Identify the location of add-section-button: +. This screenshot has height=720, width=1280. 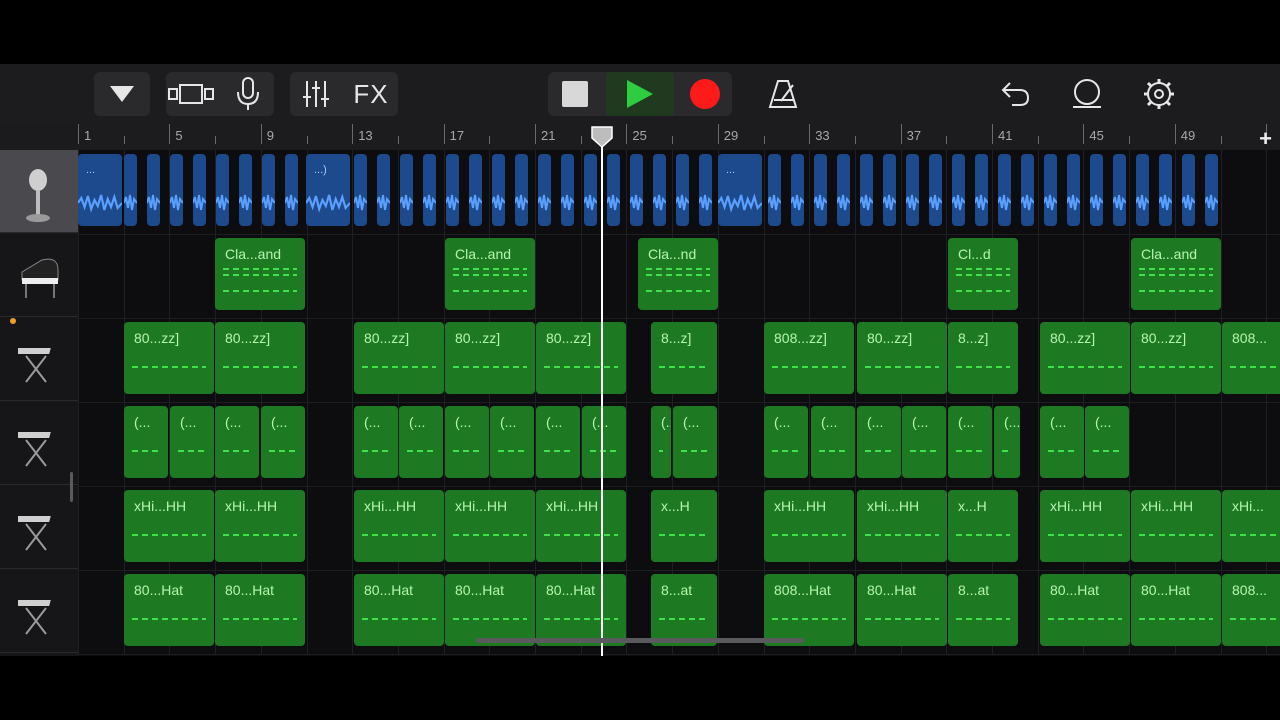
(1265, 139).